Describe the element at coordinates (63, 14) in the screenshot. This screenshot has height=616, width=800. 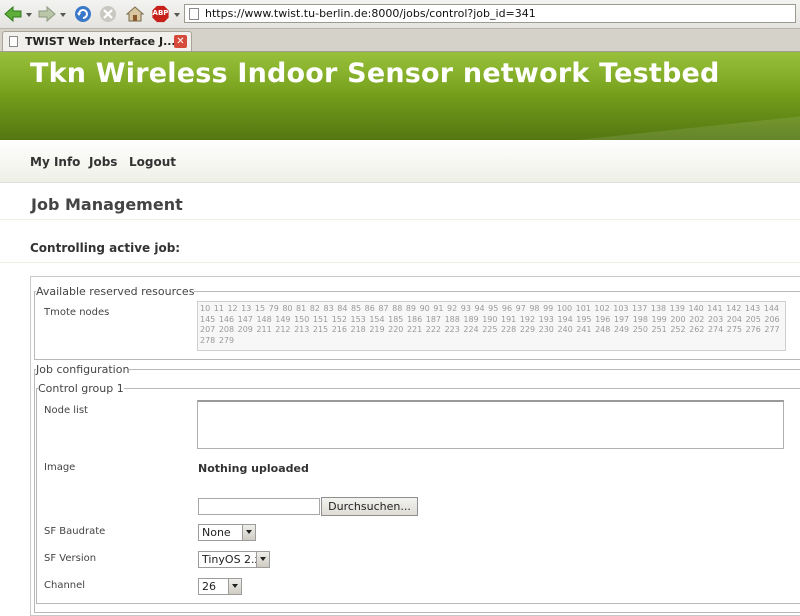
I see `forward-history-dropdown-icon` at that location.